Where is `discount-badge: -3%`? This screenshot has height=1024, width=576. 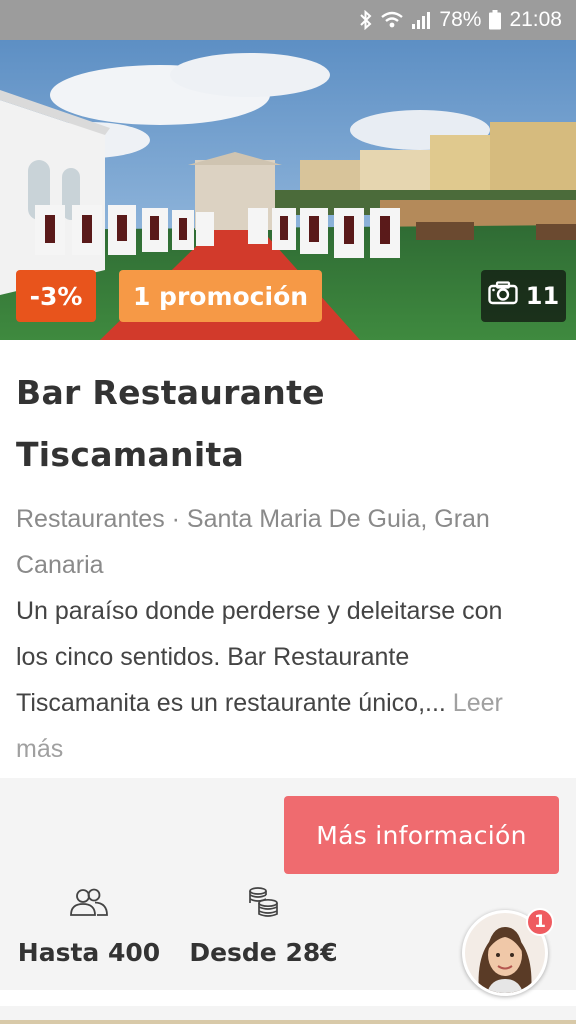
discount-badge: -3% is located at coordinates (56, 296).